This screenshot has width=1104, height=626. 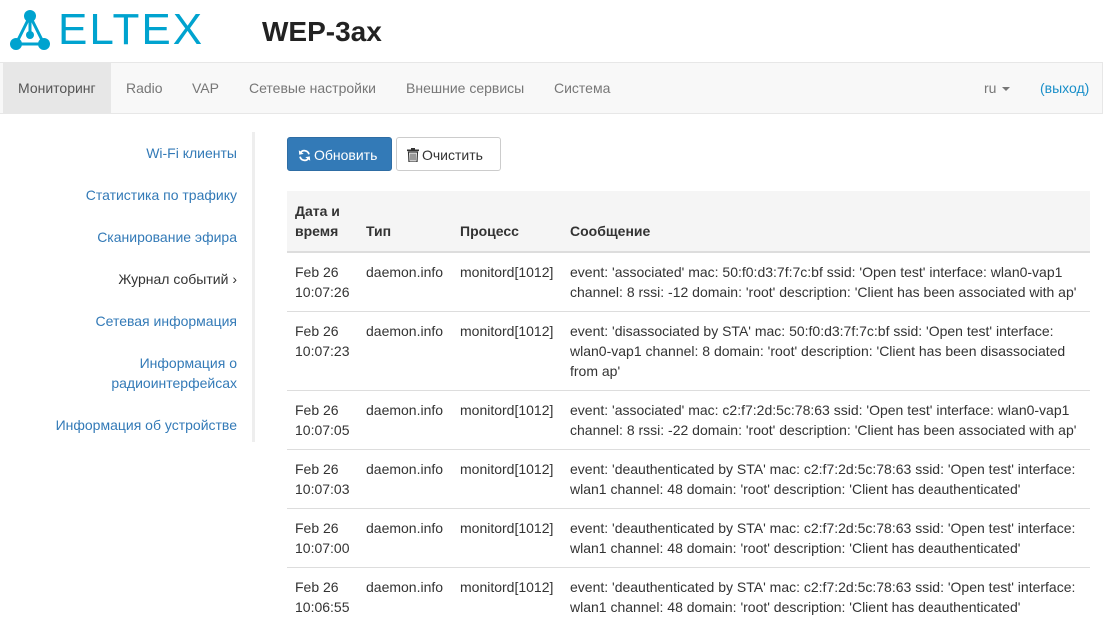 I want to click on cell-datetime: Feb 2610:06:55, so click(x=322, y=597).